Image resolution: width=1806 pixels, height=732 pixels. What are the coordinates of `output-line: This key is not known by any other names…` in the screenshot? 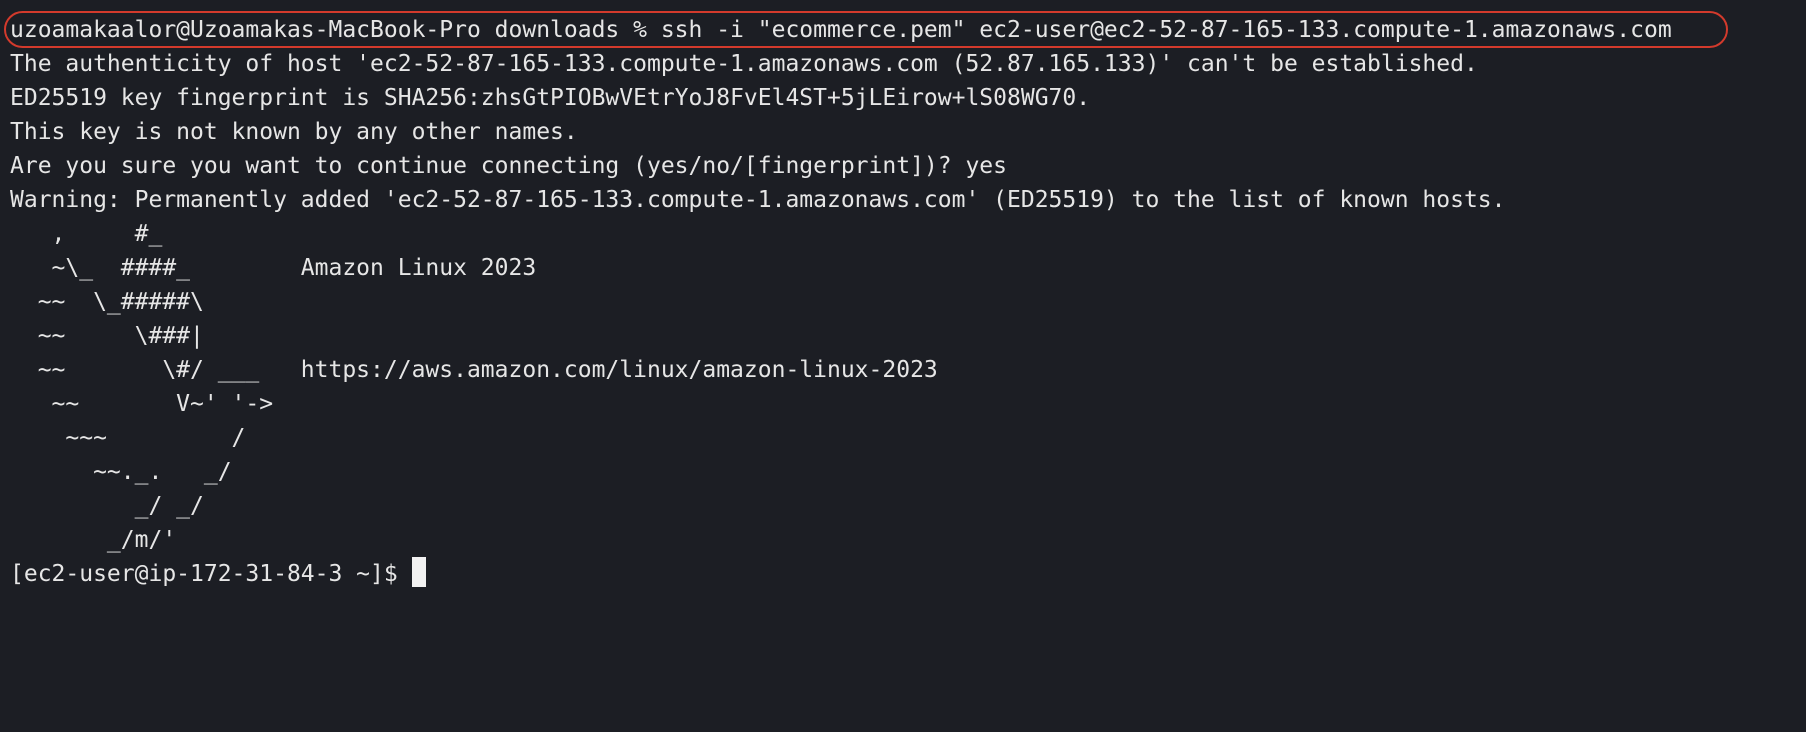 It's located at (294, 132).